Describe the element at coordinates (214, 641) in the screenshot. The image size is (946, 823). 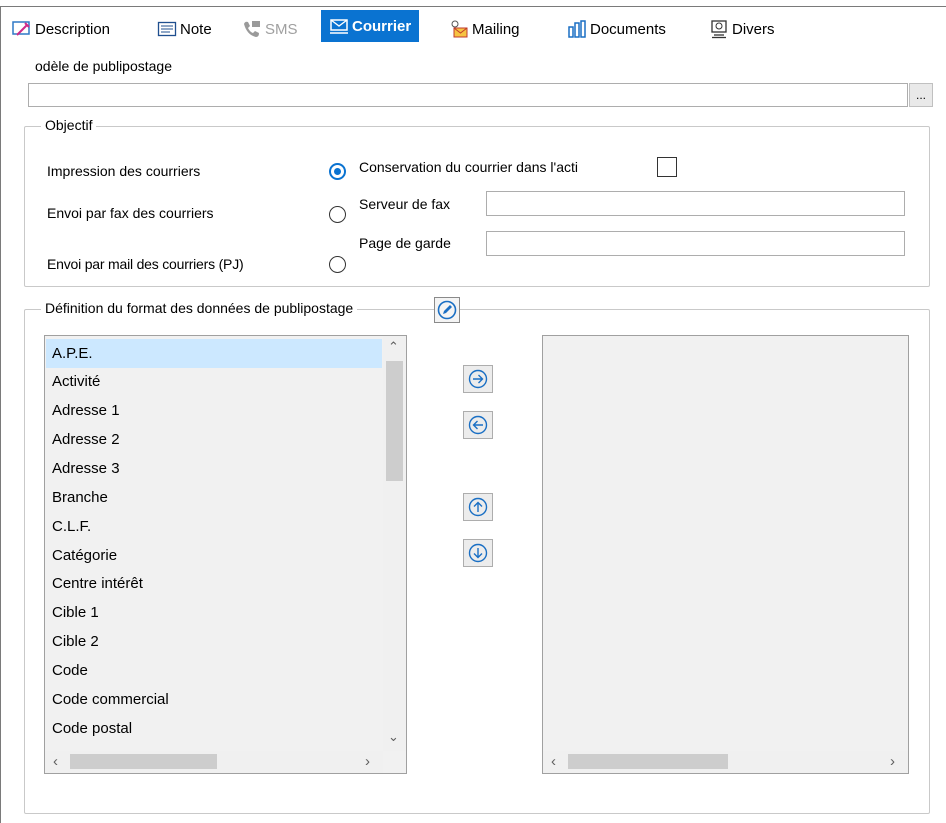
I see `list-item: Cible 2` at that location.